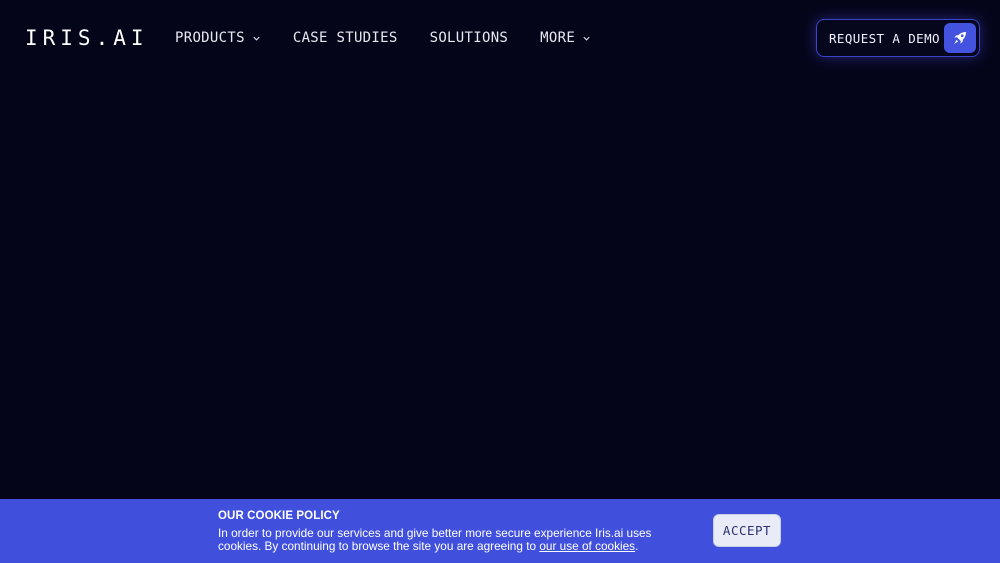 This screenshot has width=1000, height=563. I want to click on nav-item-products: PRODUCTS, so click(218, 38).